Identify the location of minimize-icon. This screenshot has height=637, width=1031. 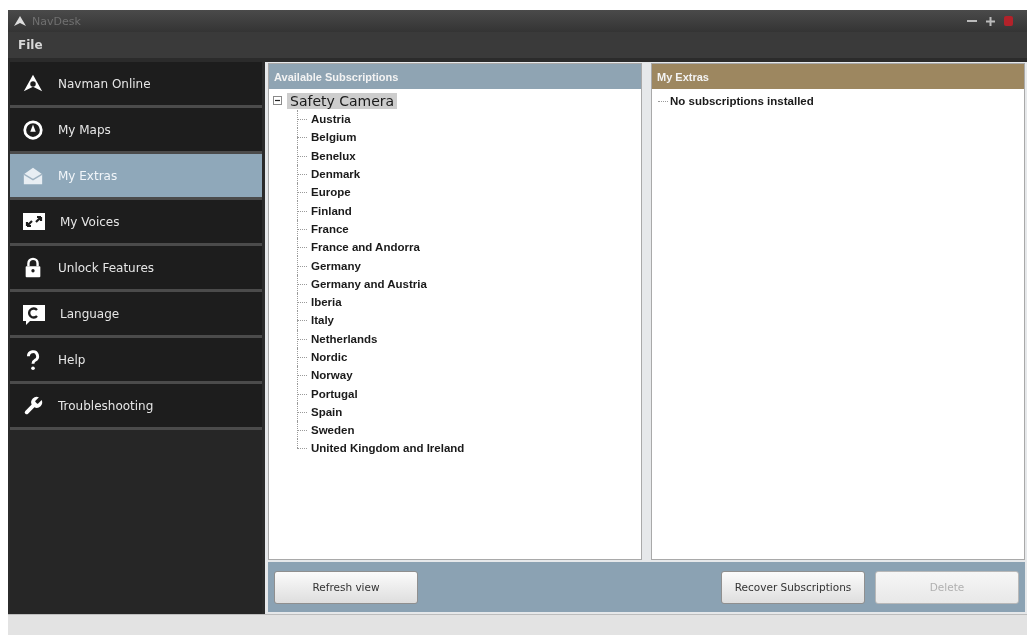
(972, 21).